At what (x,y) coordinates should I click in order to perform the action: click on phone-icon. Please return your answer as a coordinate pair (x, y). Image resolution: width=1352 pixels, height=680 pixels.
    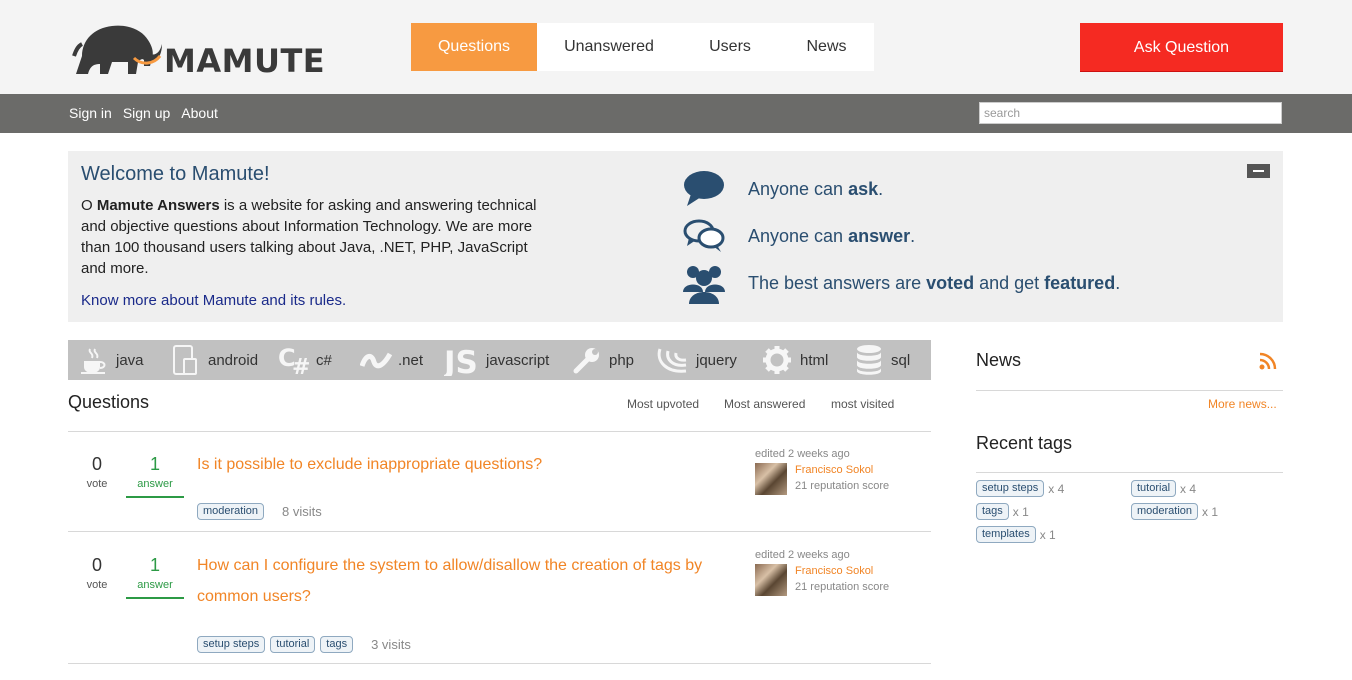
    Looking at the image, I should click on (185, 360).